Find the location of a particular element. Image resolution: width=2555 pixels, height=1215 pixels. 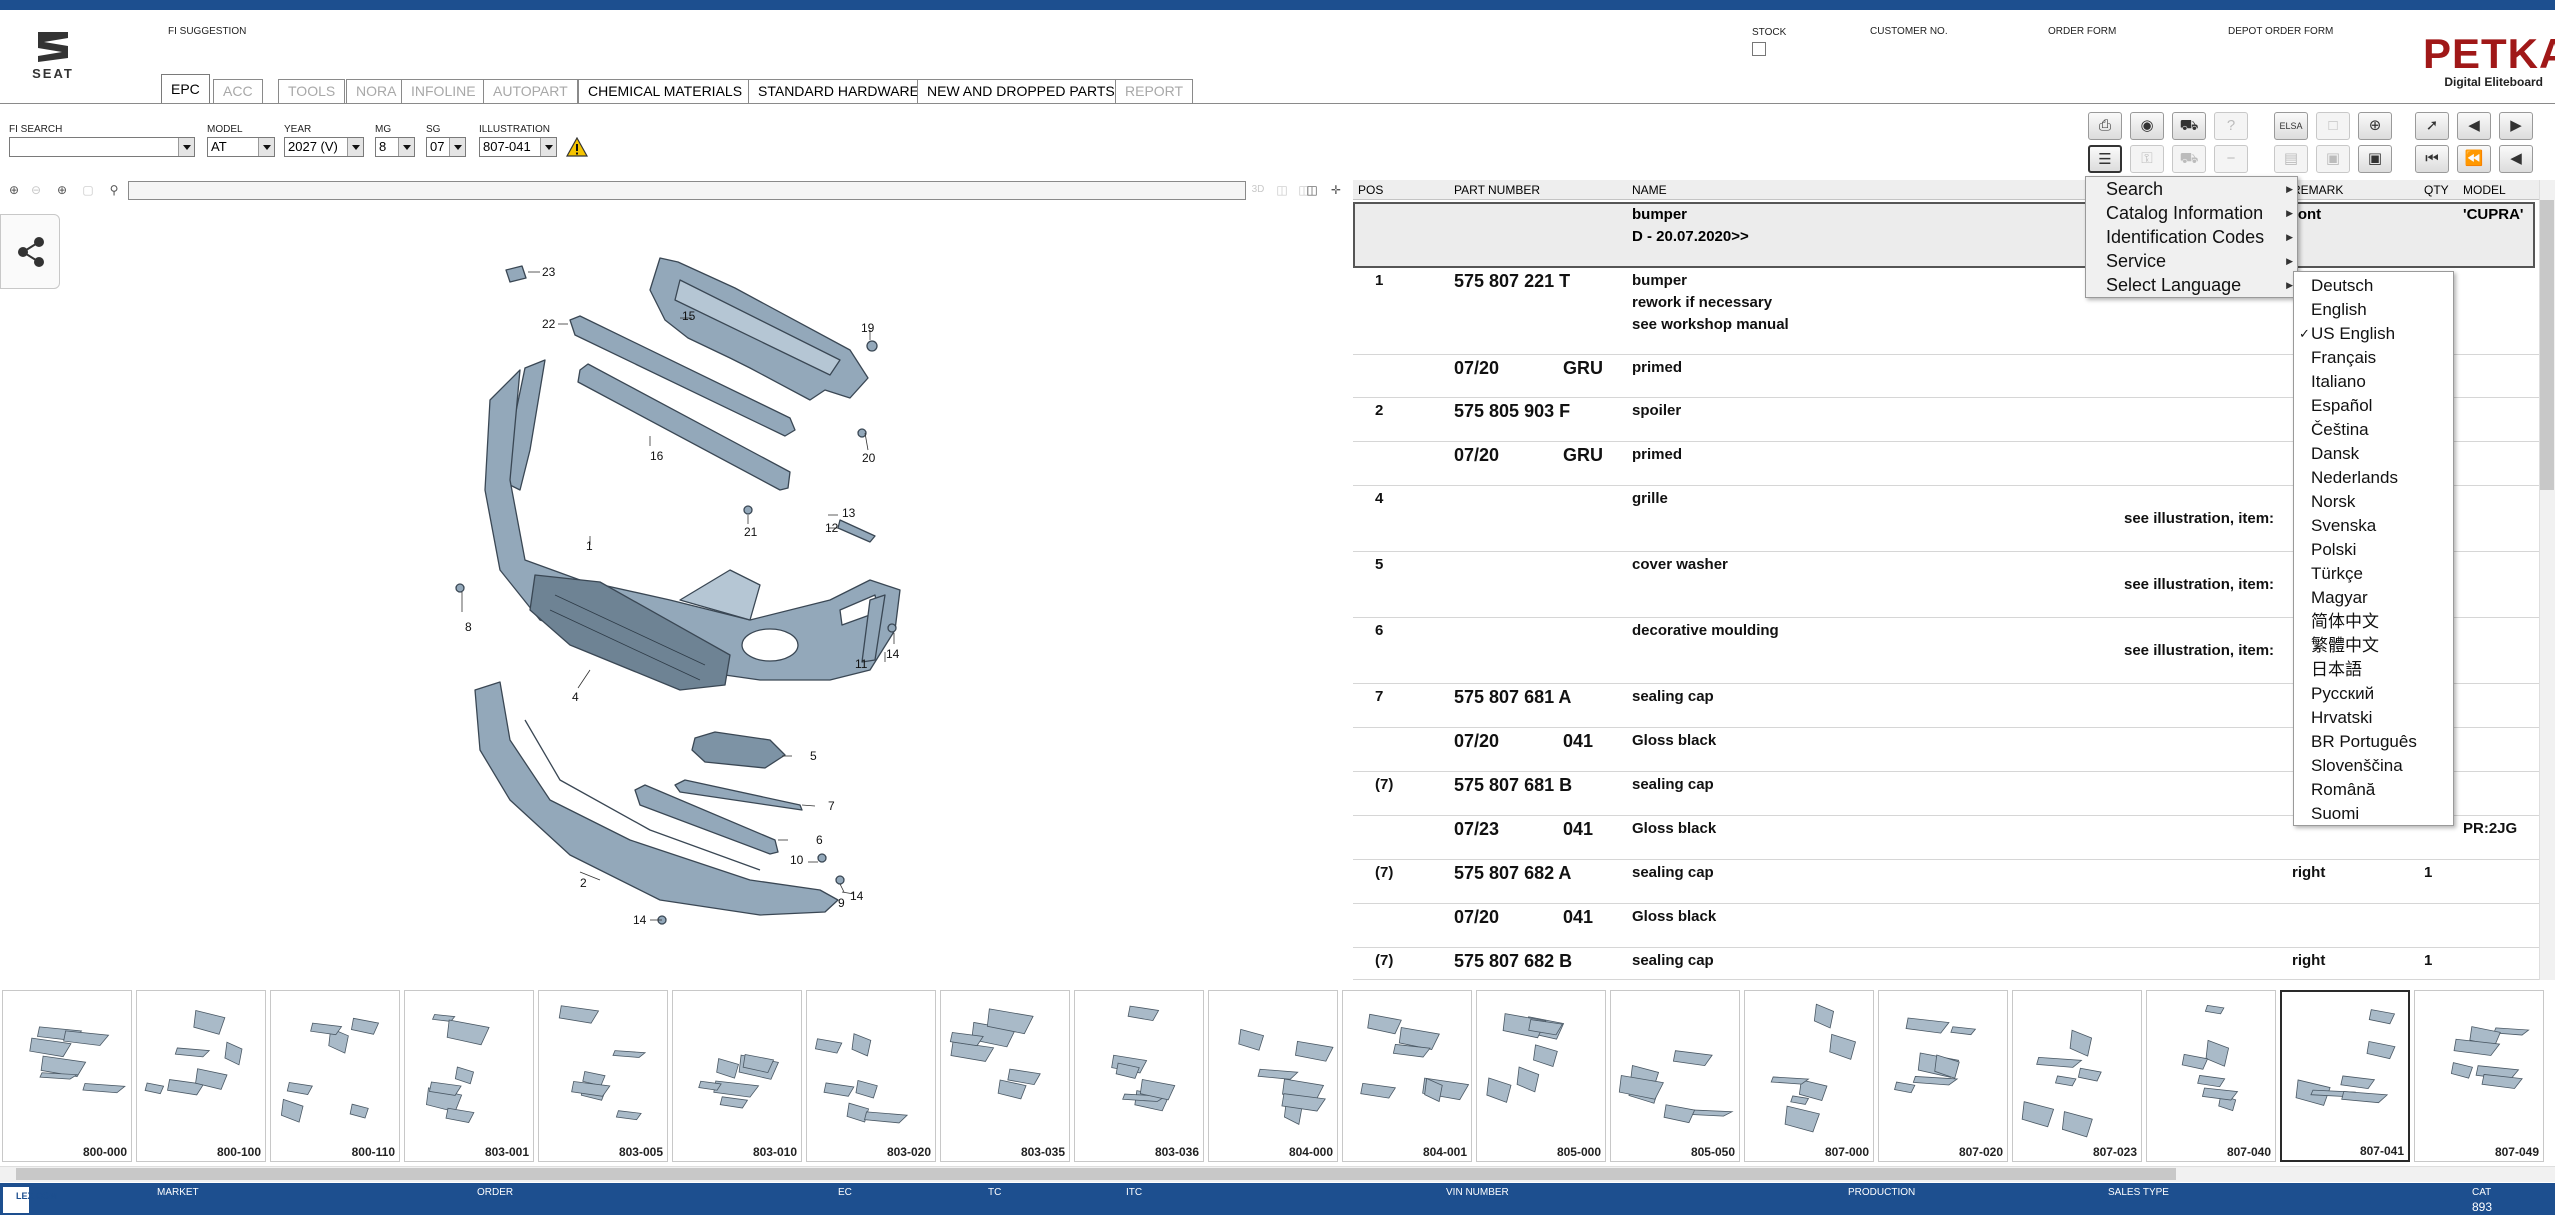

next-illustration-button: ▶ is located at coordinates (2516, 126).